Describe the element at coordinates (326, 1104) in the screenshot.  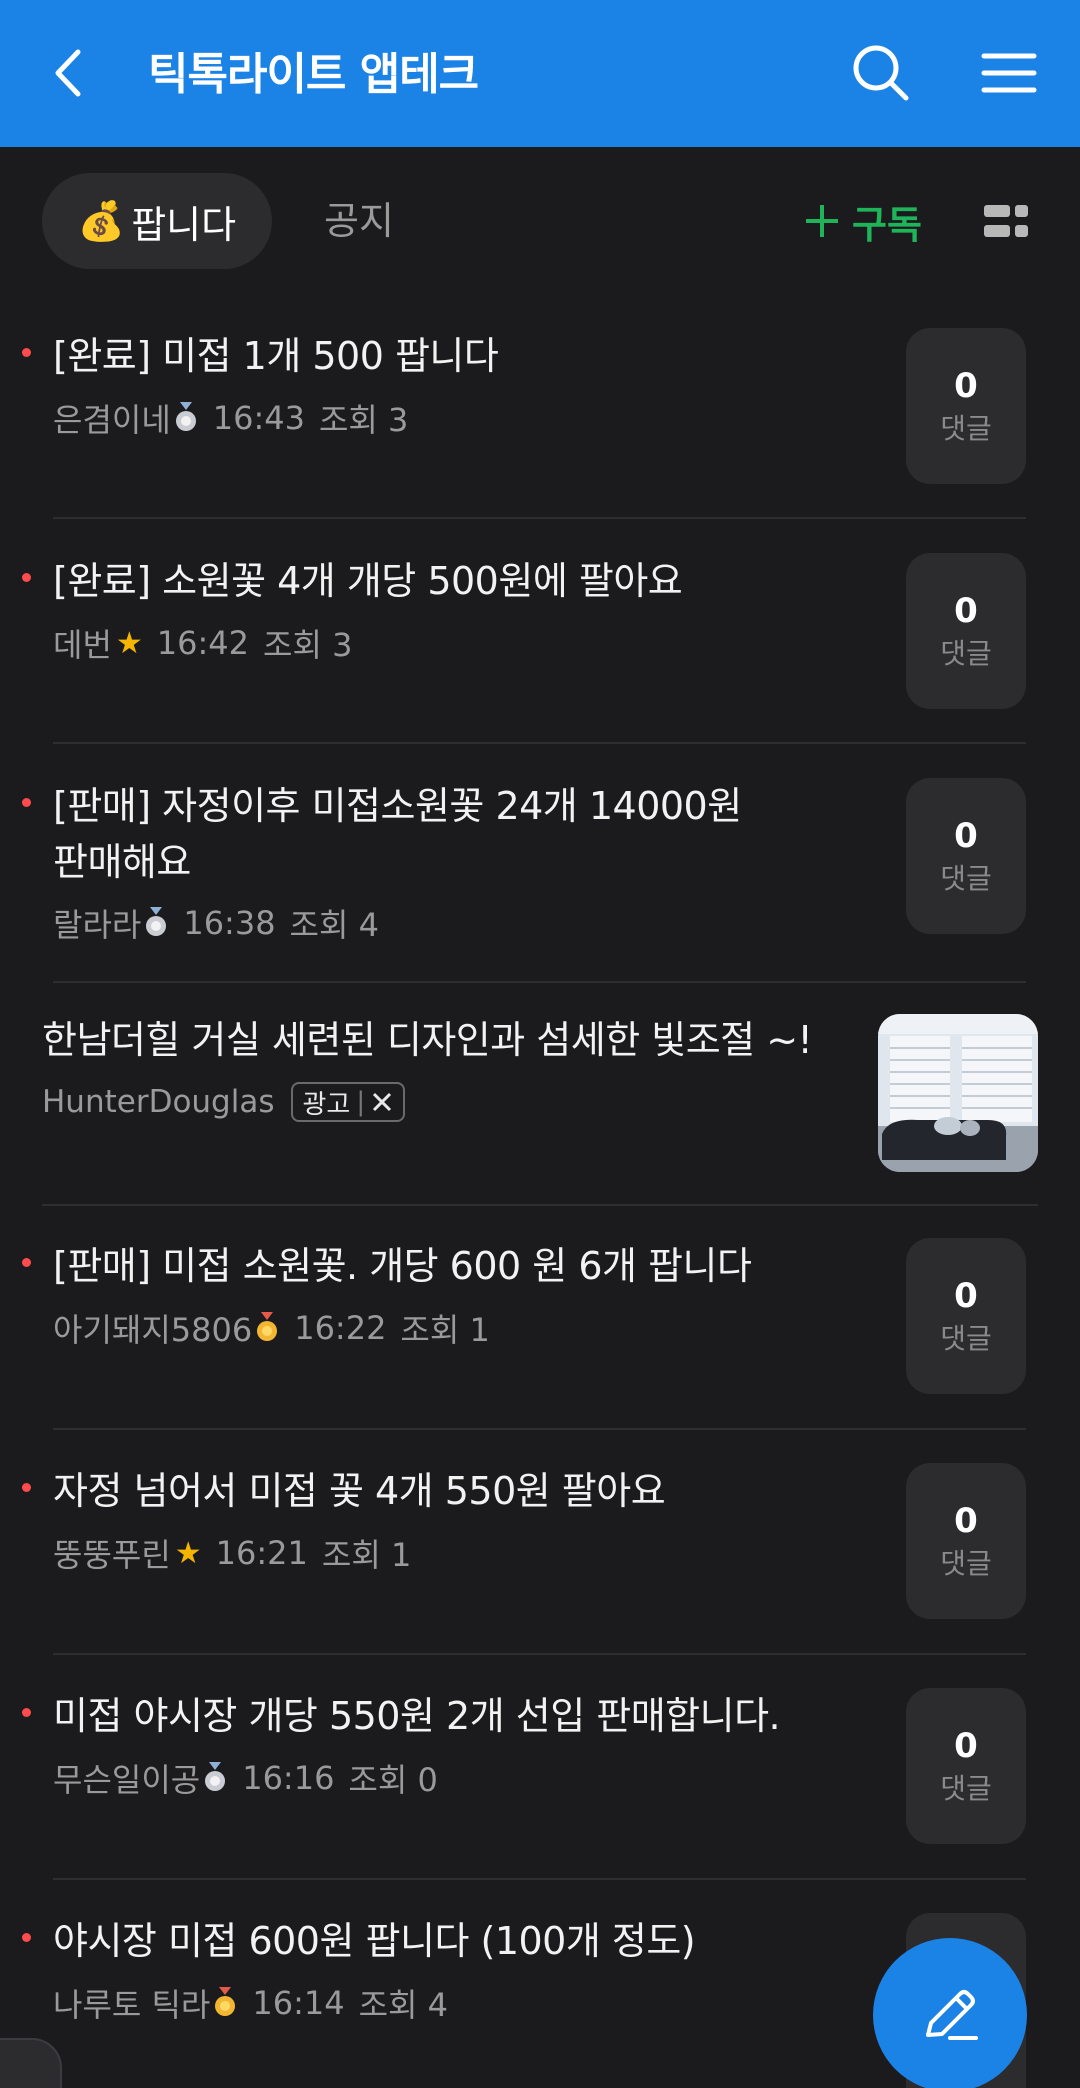
I see `ad-badge-label: 광고` at that location.